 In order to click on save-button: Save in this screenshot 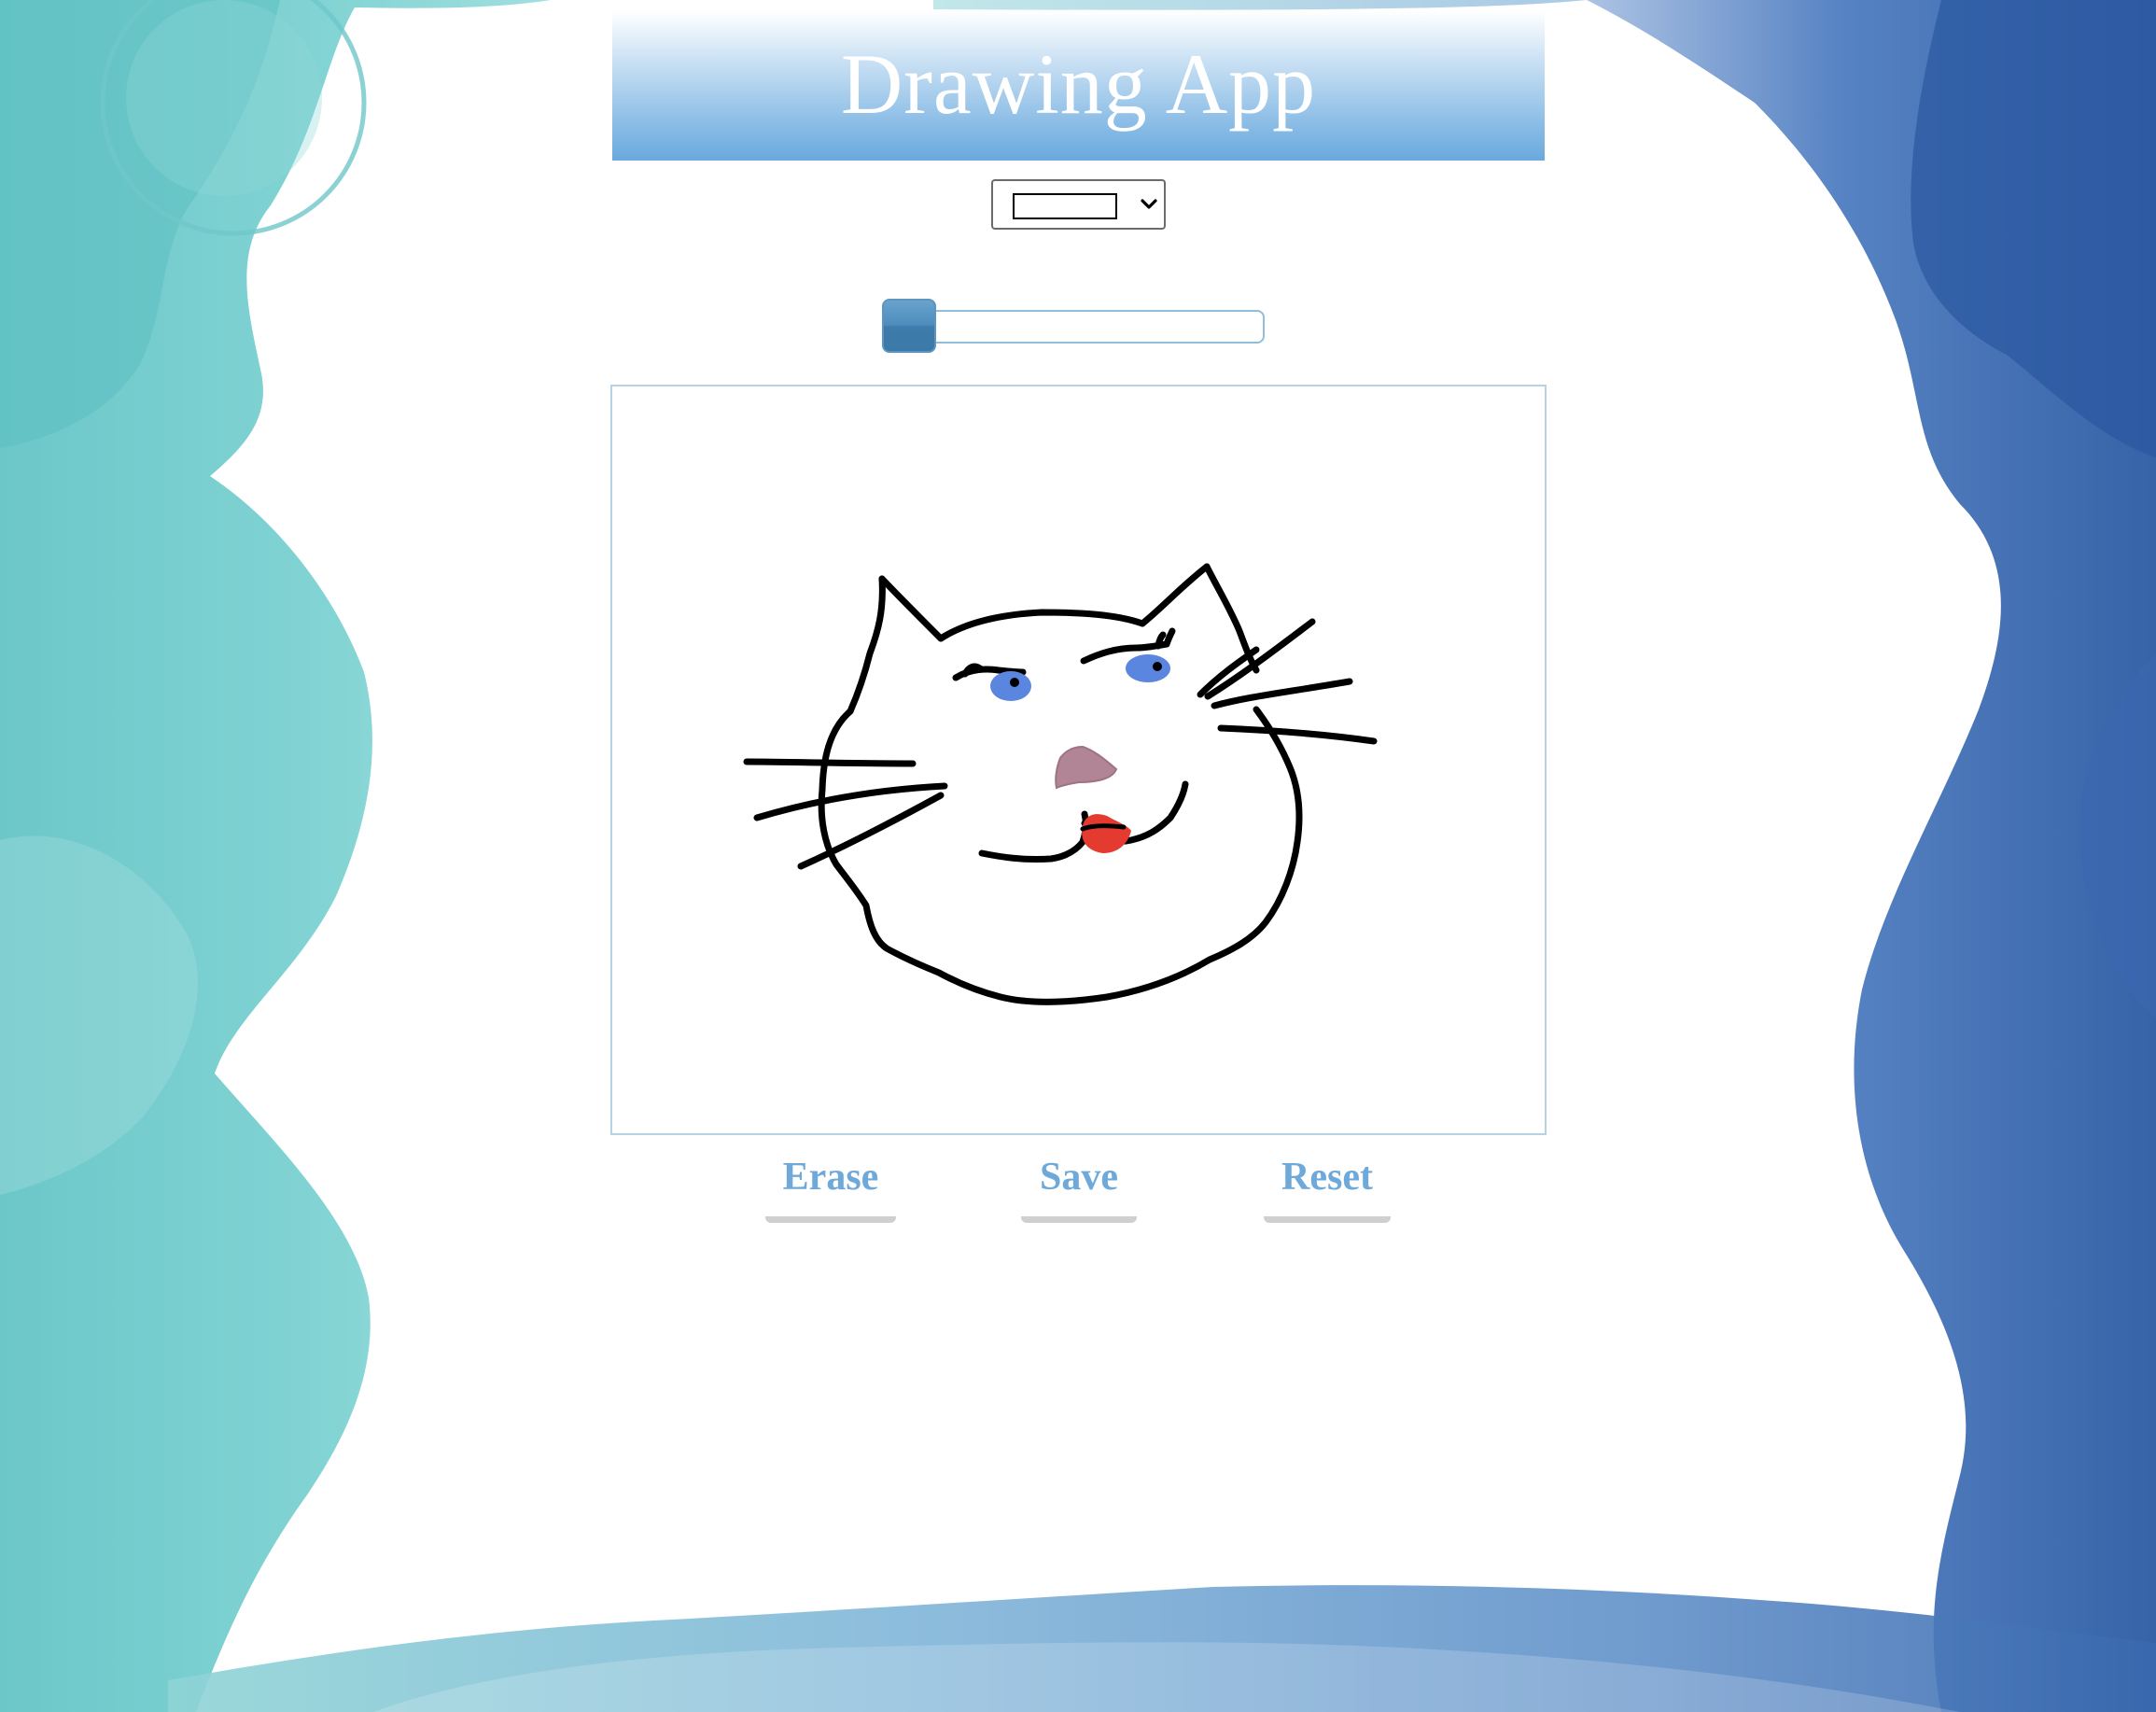, I will do `click(1079, 1186)`.